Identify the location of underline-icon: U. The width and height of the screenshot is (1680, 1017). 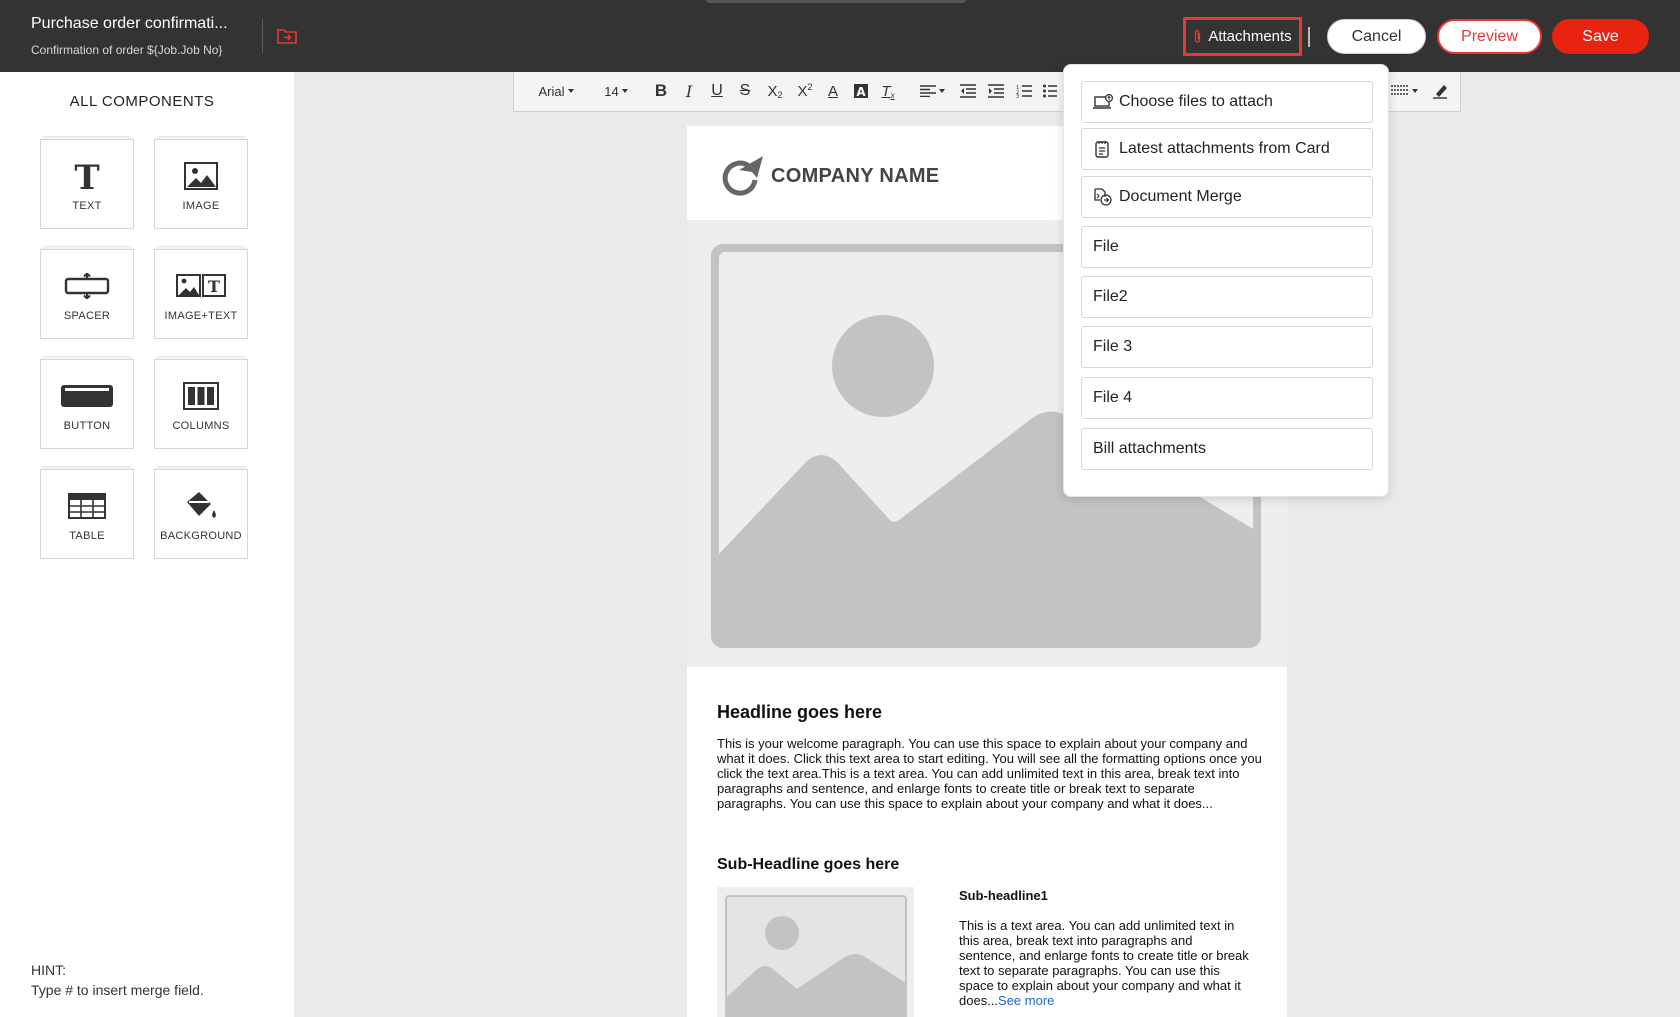
(717, 91).